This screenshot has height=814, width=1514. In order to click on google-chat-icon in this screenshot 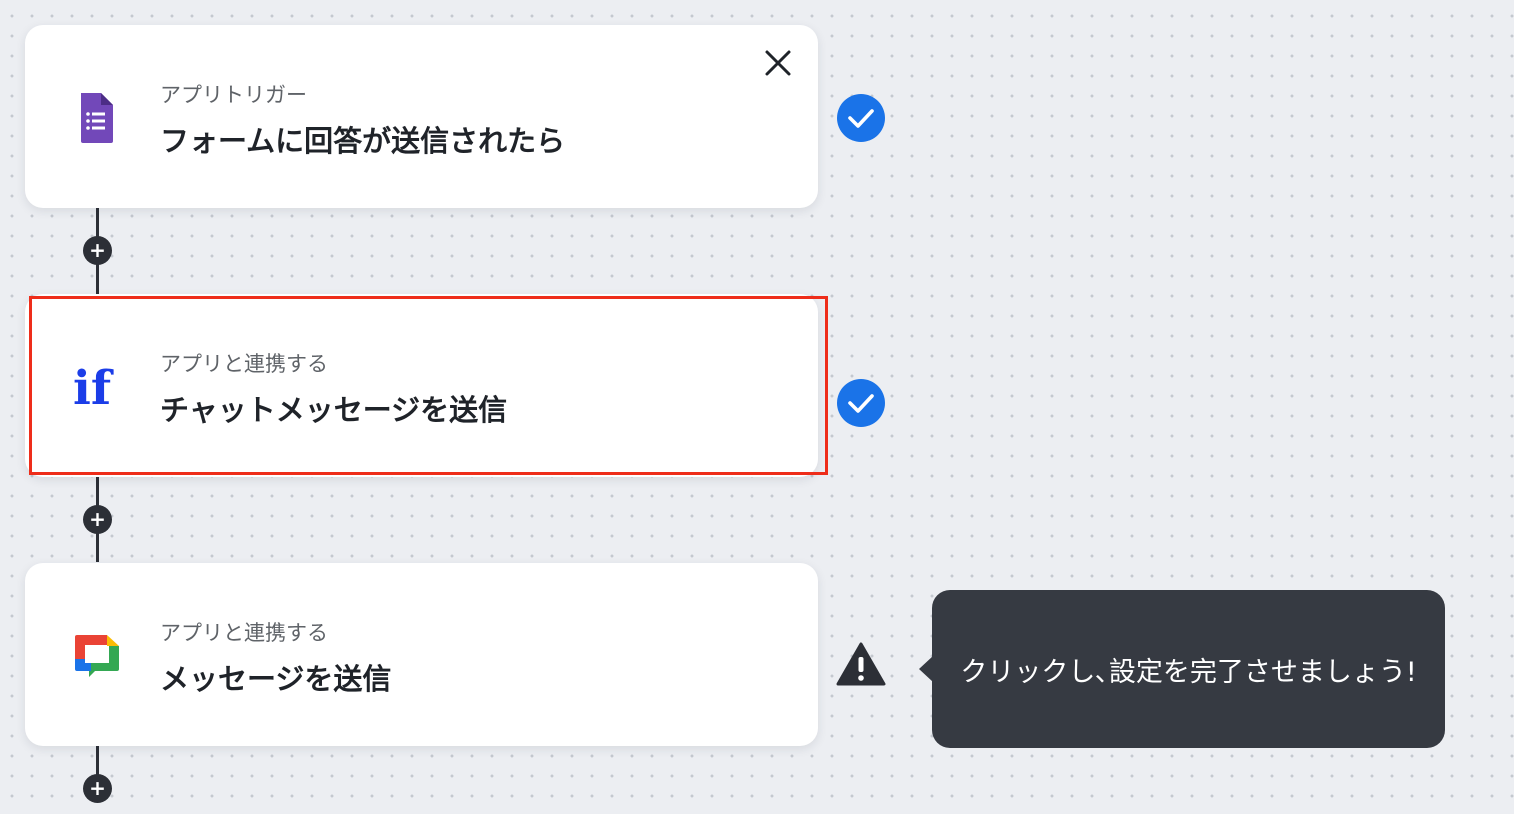, I will do `click(99, 655)`.